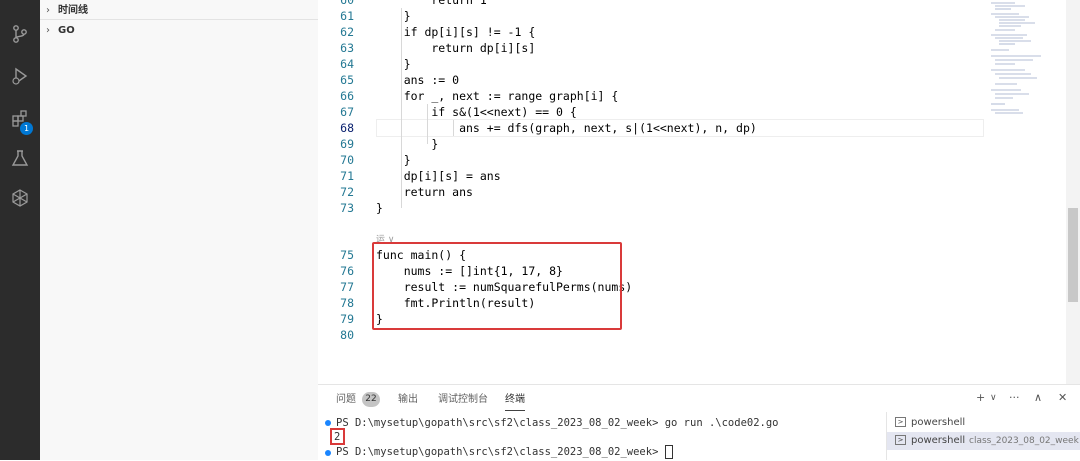 The width and height of the screenshot is (1080, 461). I want to click on code-line: 61 }, so click(375, 16).